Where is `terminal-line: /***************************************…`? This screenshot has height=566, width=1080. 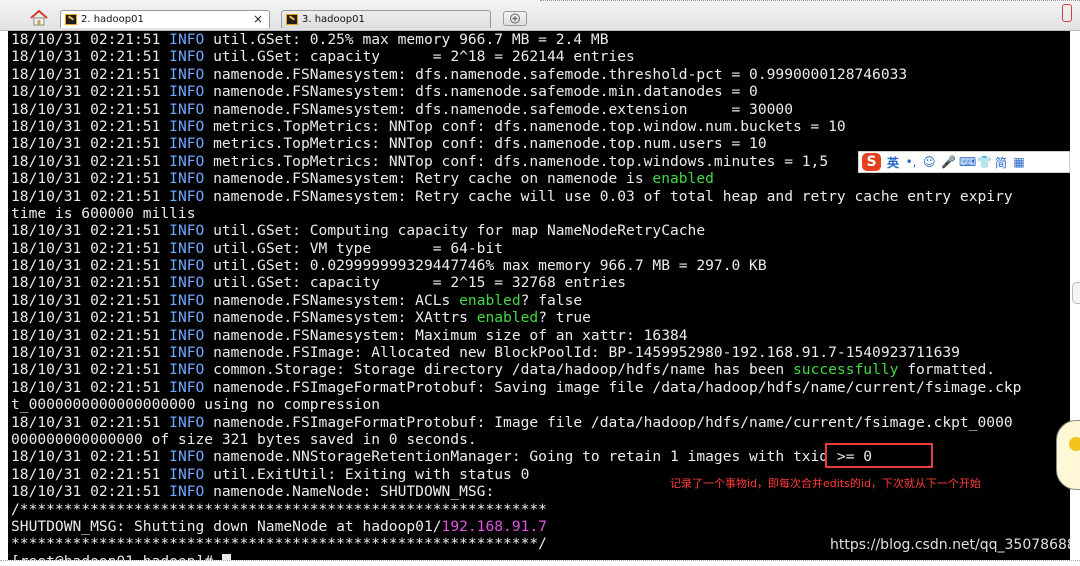
terminal-line: /***************************************… is located at coordinates (540, 509).